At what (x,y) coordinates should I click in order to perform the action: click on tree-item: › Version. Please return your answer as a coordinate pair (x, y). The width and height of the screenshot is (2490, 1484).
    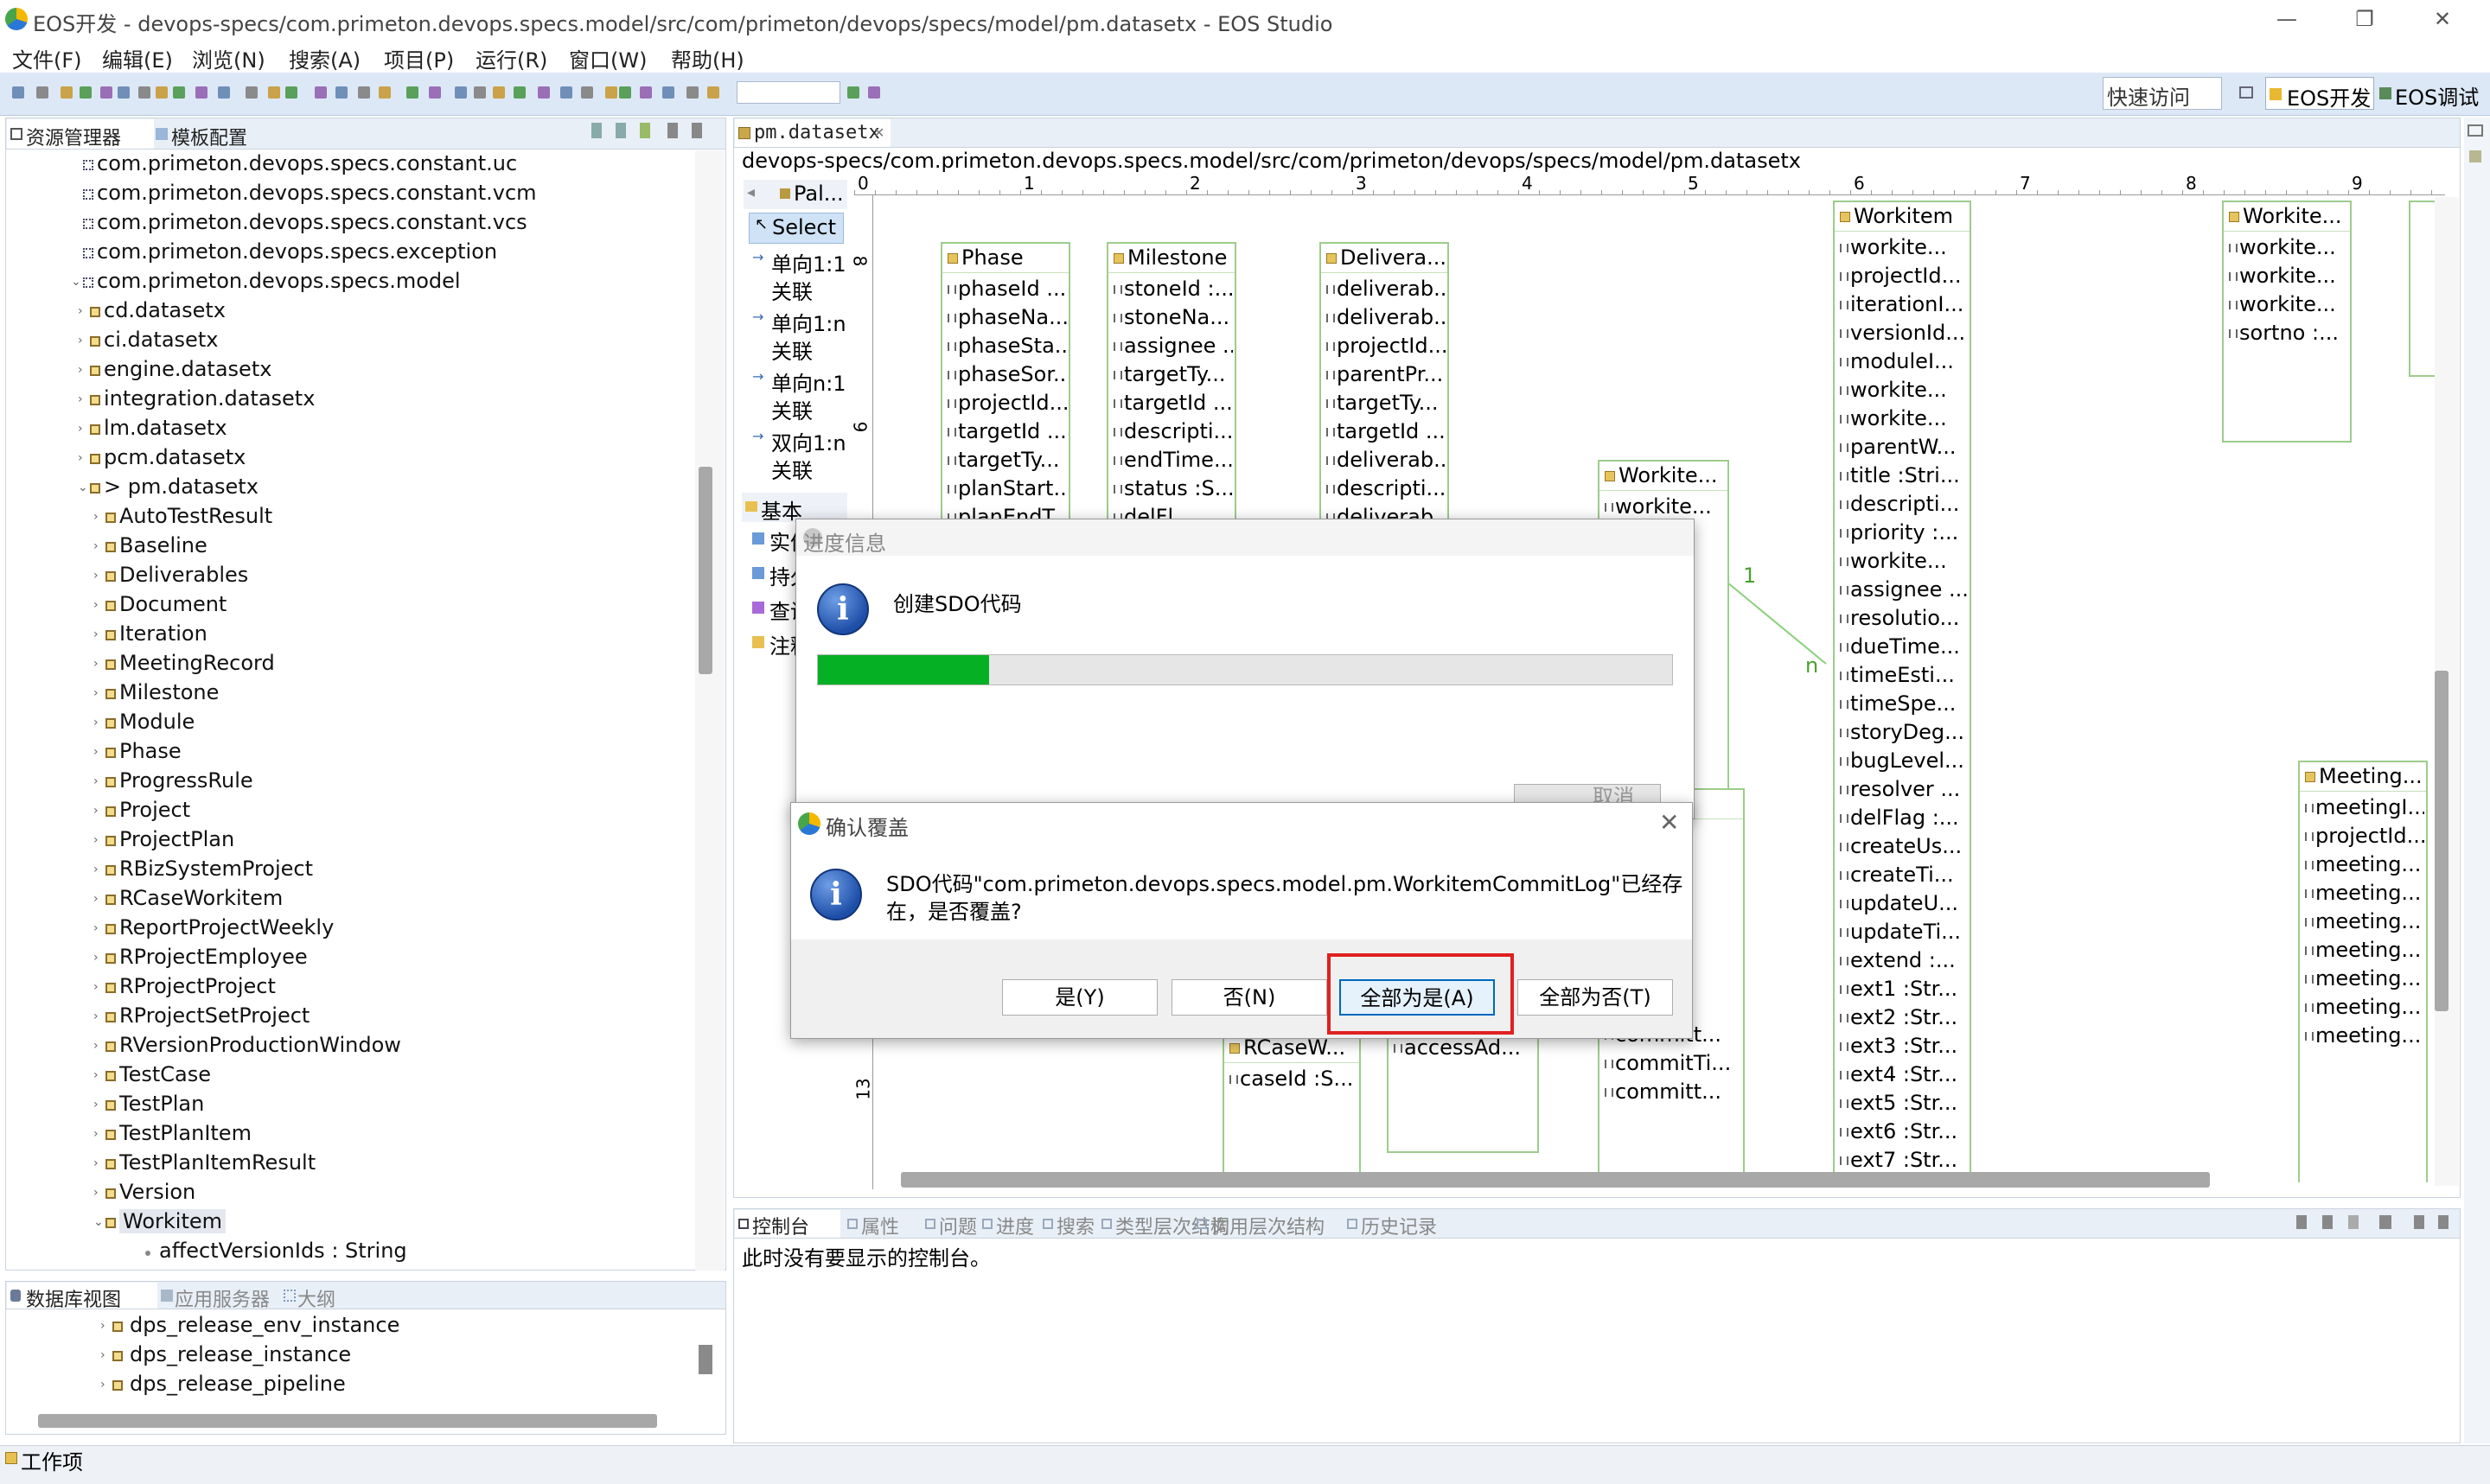
    Looking at the image, I should click on (348, 1193).